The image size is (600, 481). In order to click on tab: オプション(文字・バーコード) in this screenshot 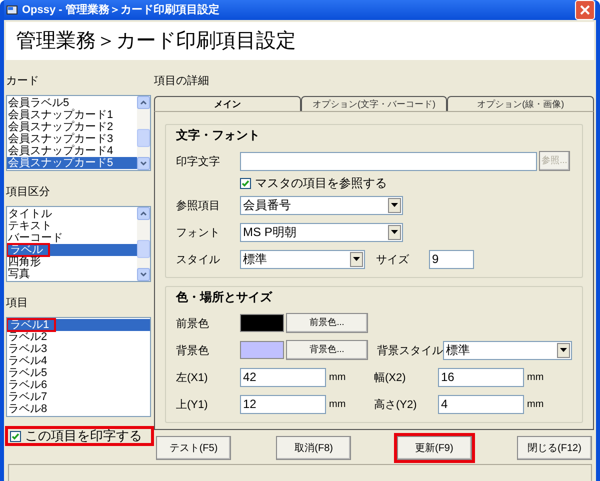, I will do `click(374, 103)`.